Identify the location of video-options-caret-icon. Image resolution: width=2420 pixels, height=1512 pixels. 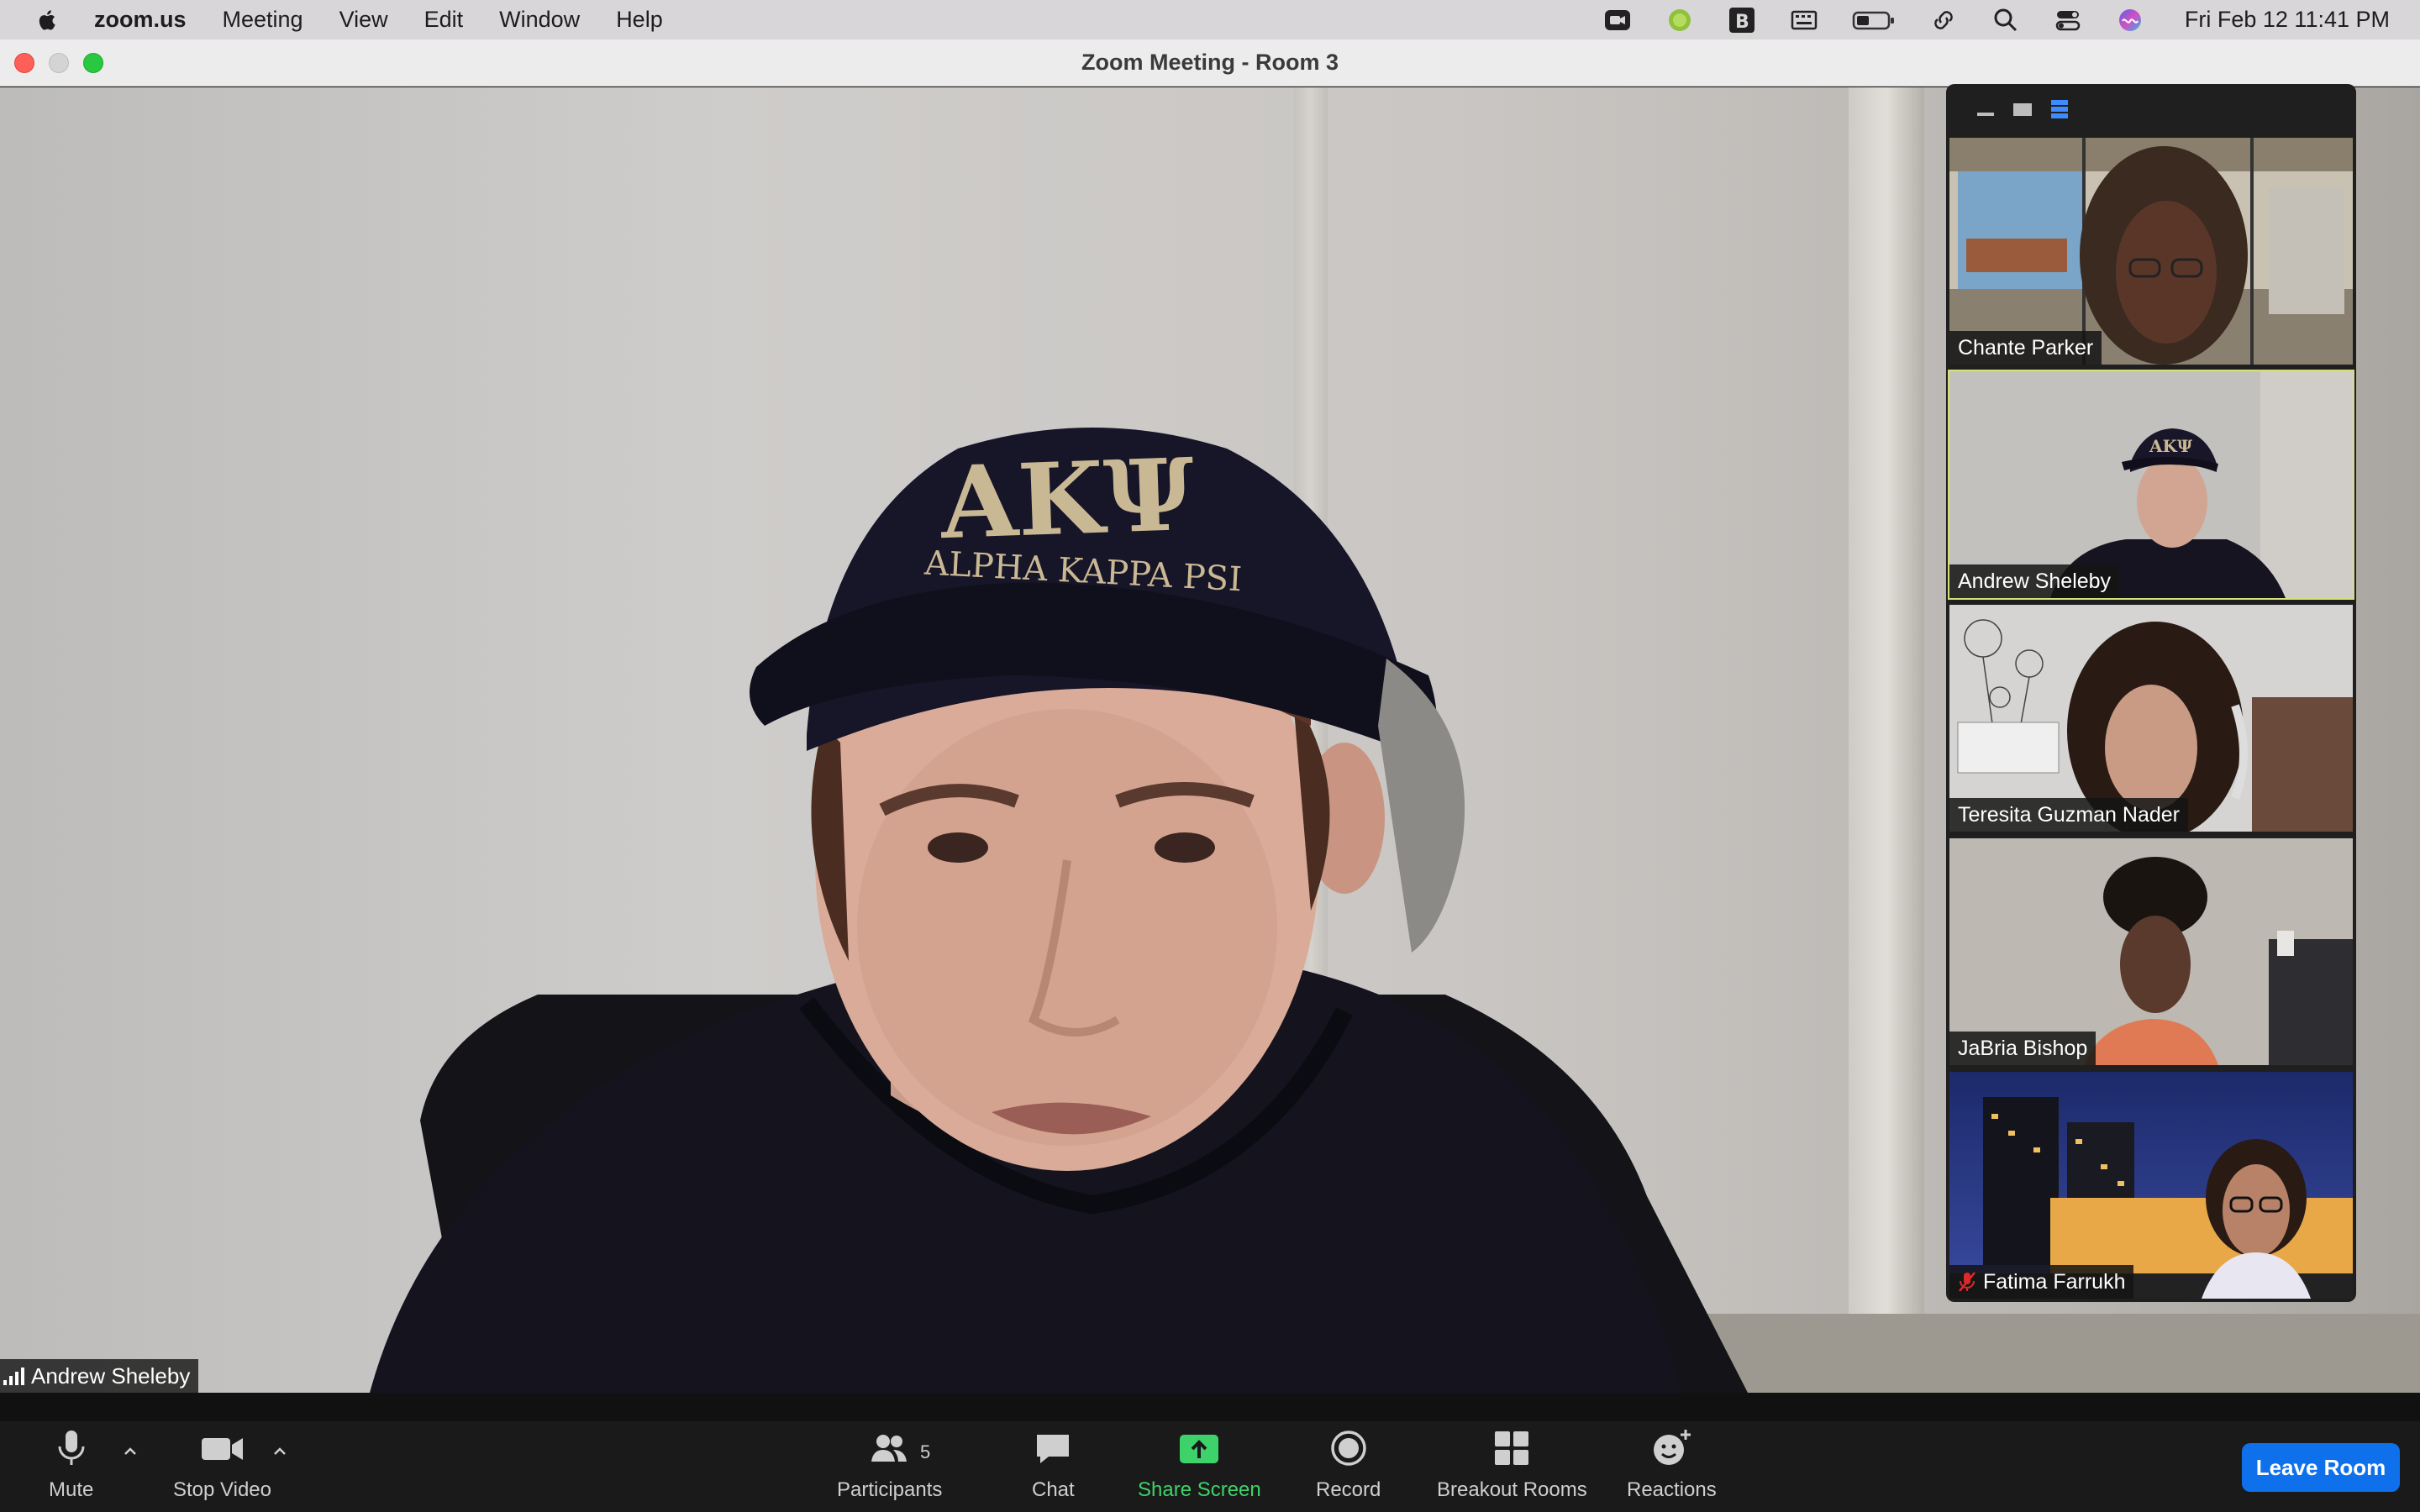
(279, 1451).